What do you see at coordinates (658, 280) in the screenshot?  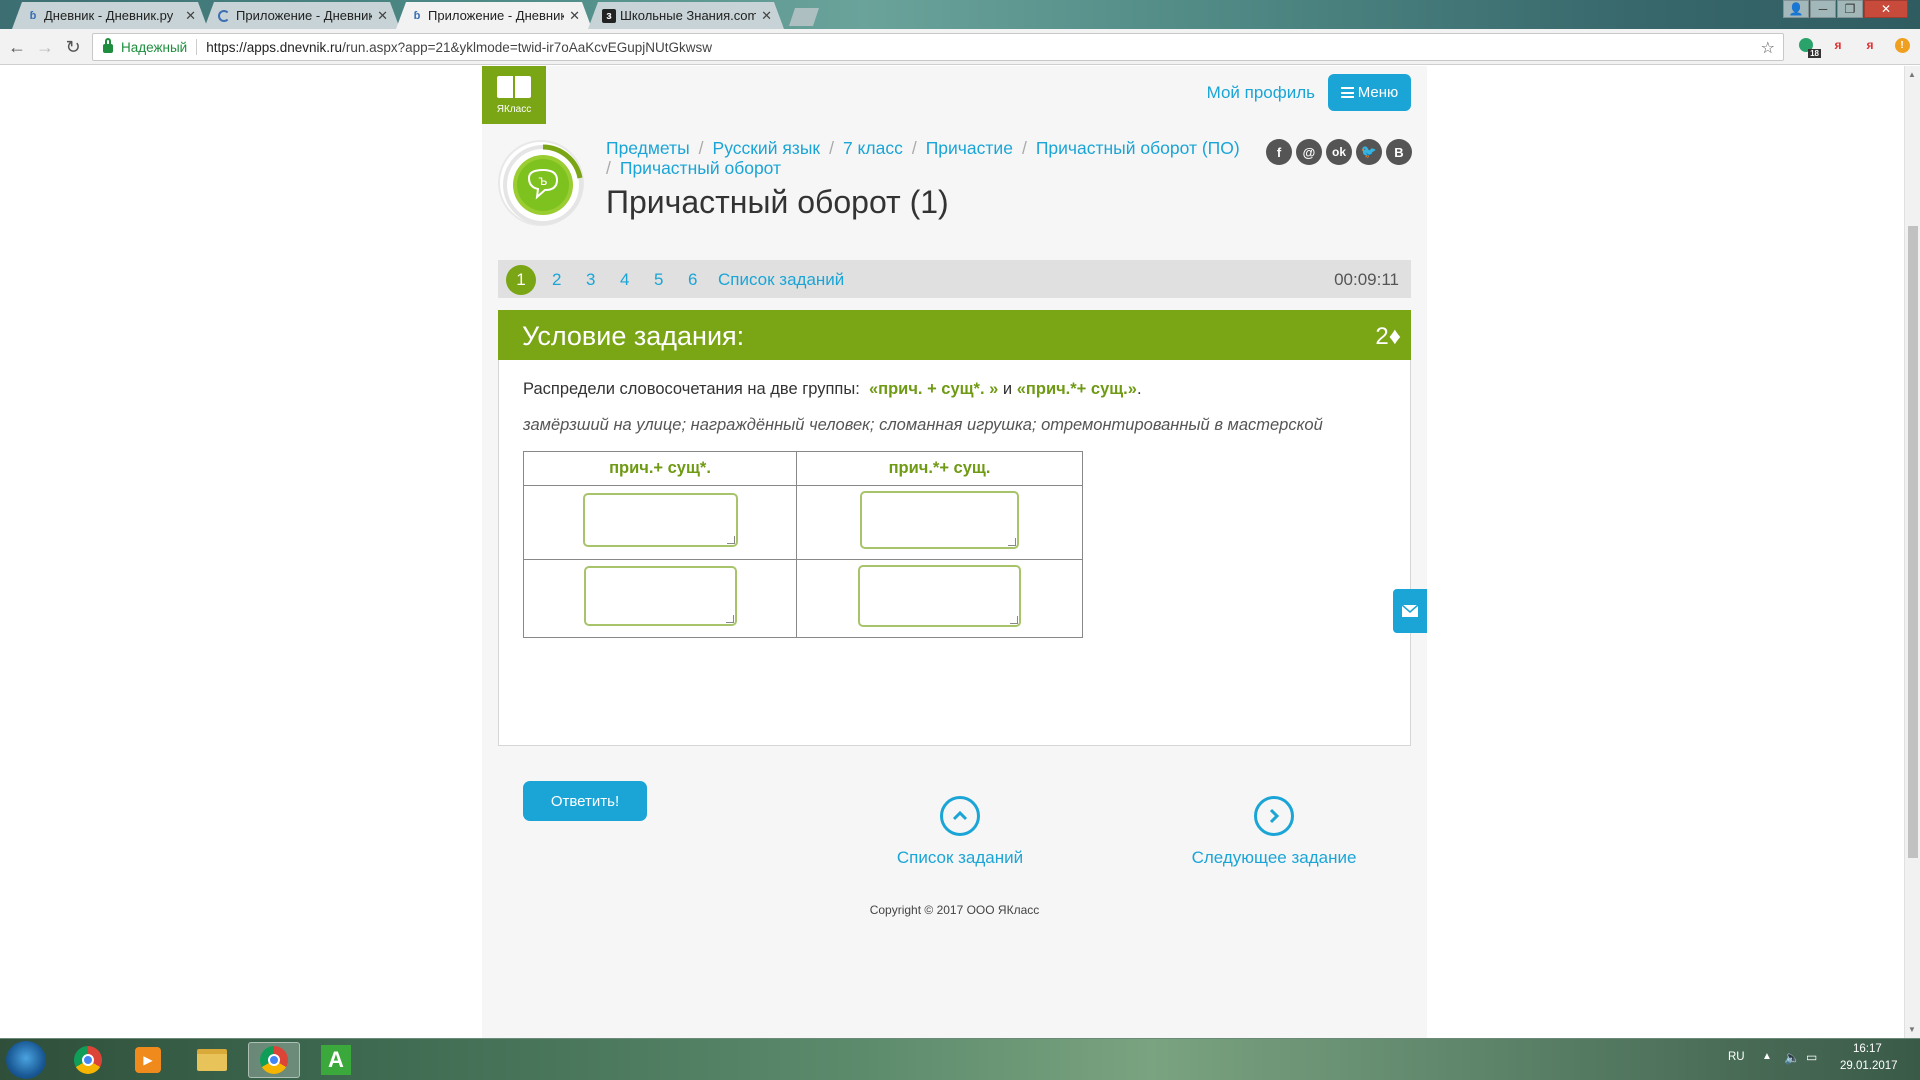 I see `task-number-5: 5` at bounding box center [658, 280].